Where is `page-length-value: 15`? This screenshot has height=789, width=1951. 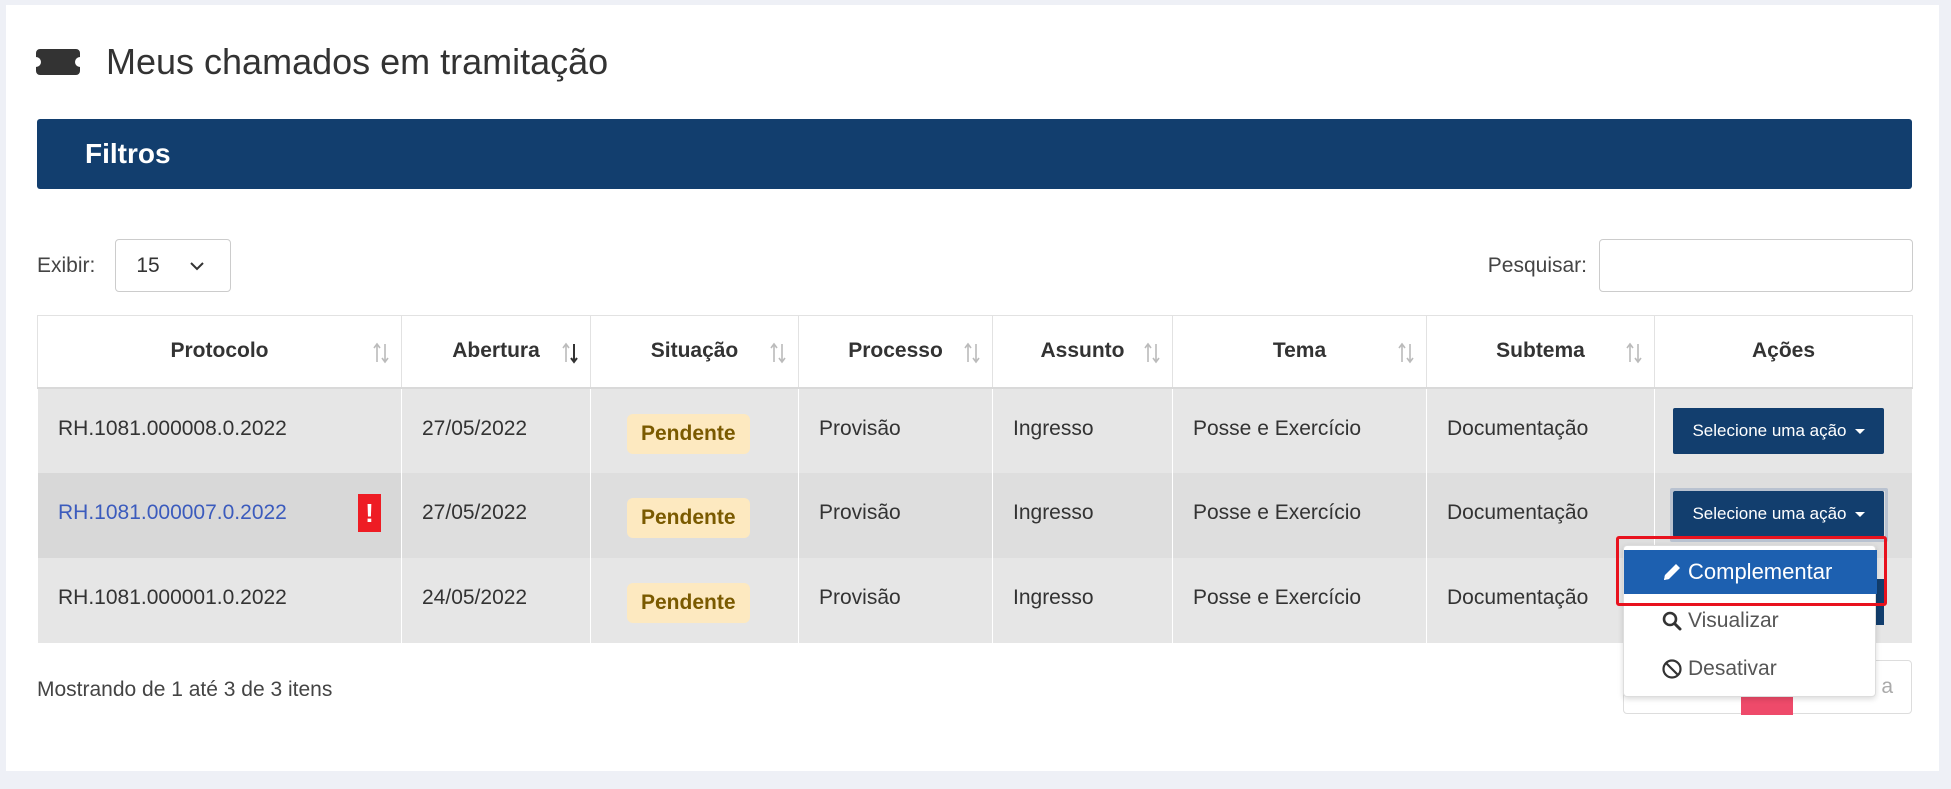
page-length-value: 15 is located at coordinates (148, 265).